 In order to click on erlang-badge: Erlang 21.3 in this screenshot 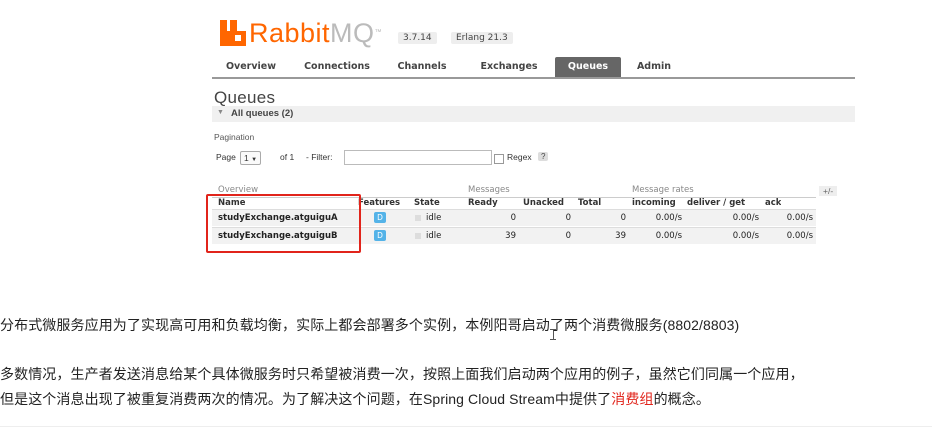, I will do `click(482, 38)`.